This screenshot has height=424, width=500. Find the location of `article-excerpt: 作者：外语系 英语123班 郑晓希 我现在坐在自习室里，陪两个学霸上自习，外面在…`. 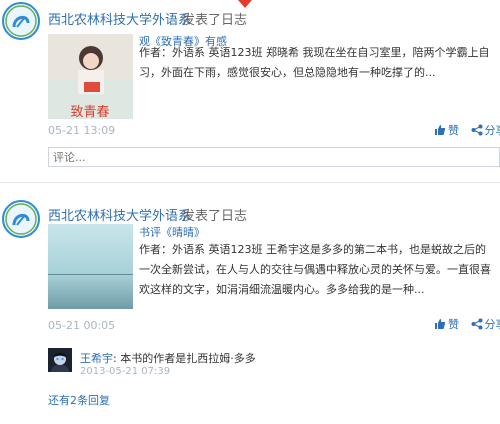

article-excerpt: 作者：外语系 英语123班 郑晓希 我现在坐在自习室里，陪两个学霸上自习，外面在… is located at coordinates (314, 62).